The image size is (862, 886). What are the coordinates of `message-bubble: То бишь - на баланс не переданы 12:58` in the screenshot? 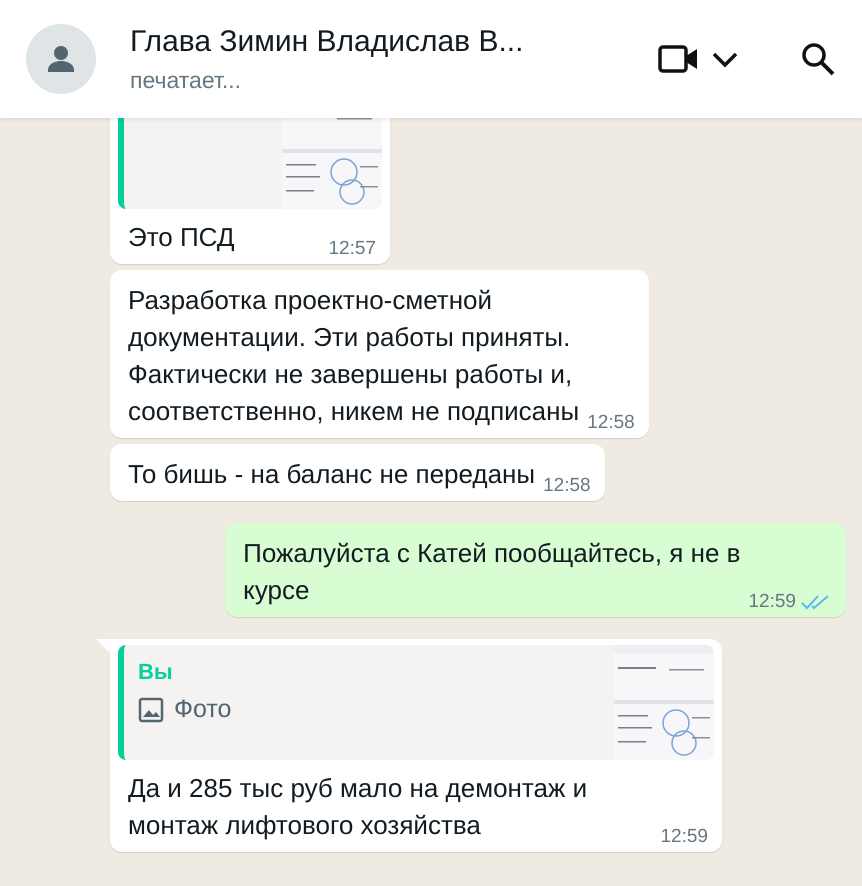 It's located at (357, 472).